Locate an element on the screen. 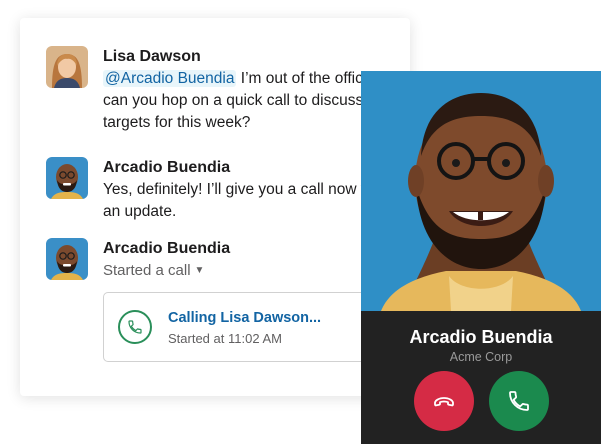 The height and width of the screenshot is (444, 601). call-start-time: Started at 11:02 AM is located at coordinates (225, 338).